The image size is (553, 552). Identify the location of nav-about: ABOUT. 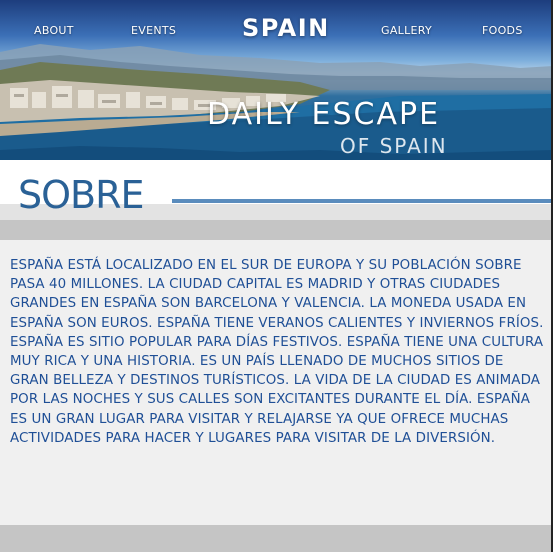
(54, 30).